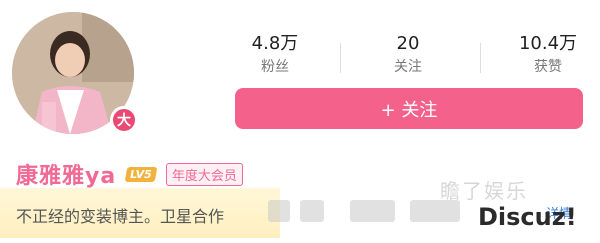 This screenshot has width=600, height=243. I want to click on stat-likes: 10.4万 获赞, so click(544, 54).